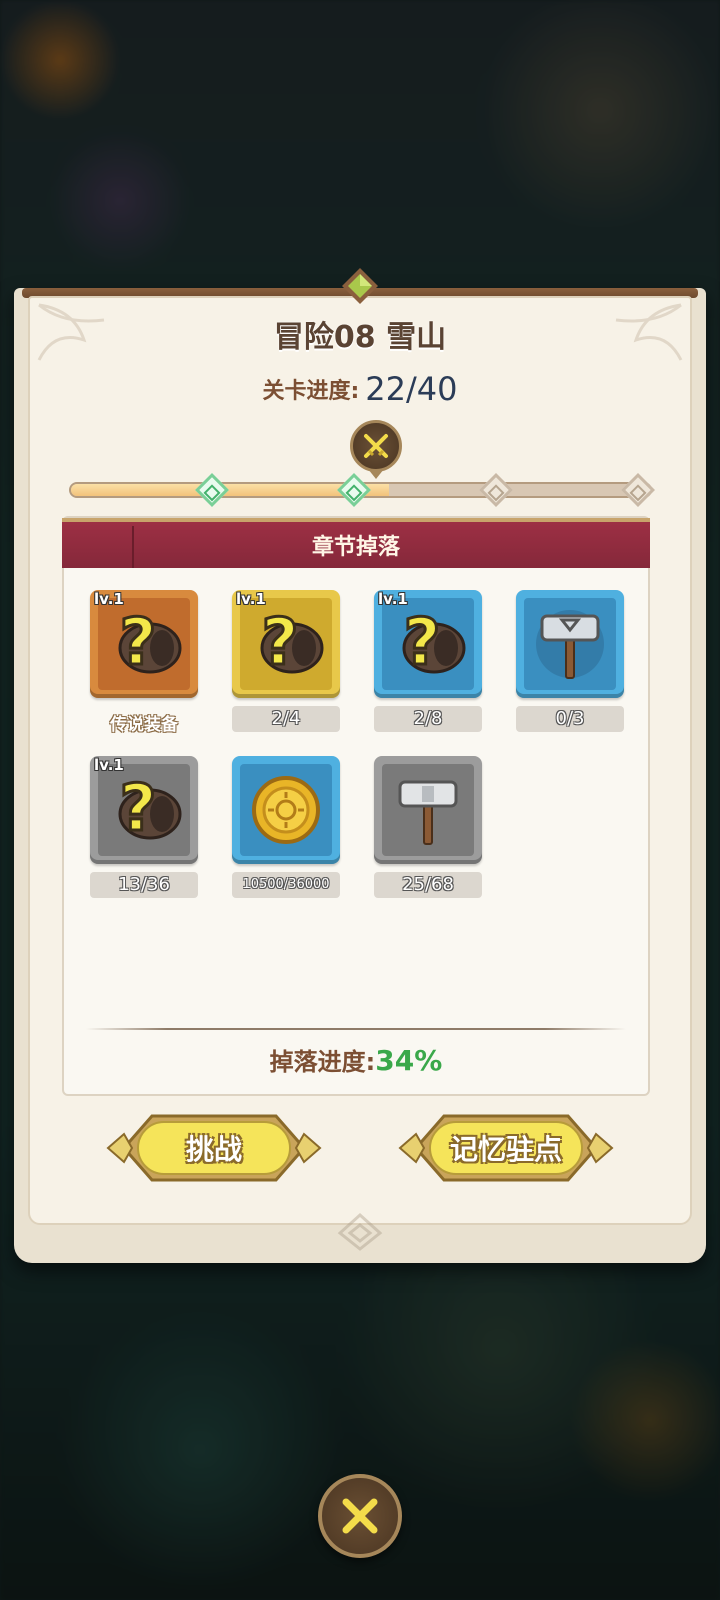 Image resolution: width=720 pixels, height=1600 pixels. What do you see at coordinates (286, 719) in the screenshot?
I see `item-count: 2/4` at bounding box center [286, 719].